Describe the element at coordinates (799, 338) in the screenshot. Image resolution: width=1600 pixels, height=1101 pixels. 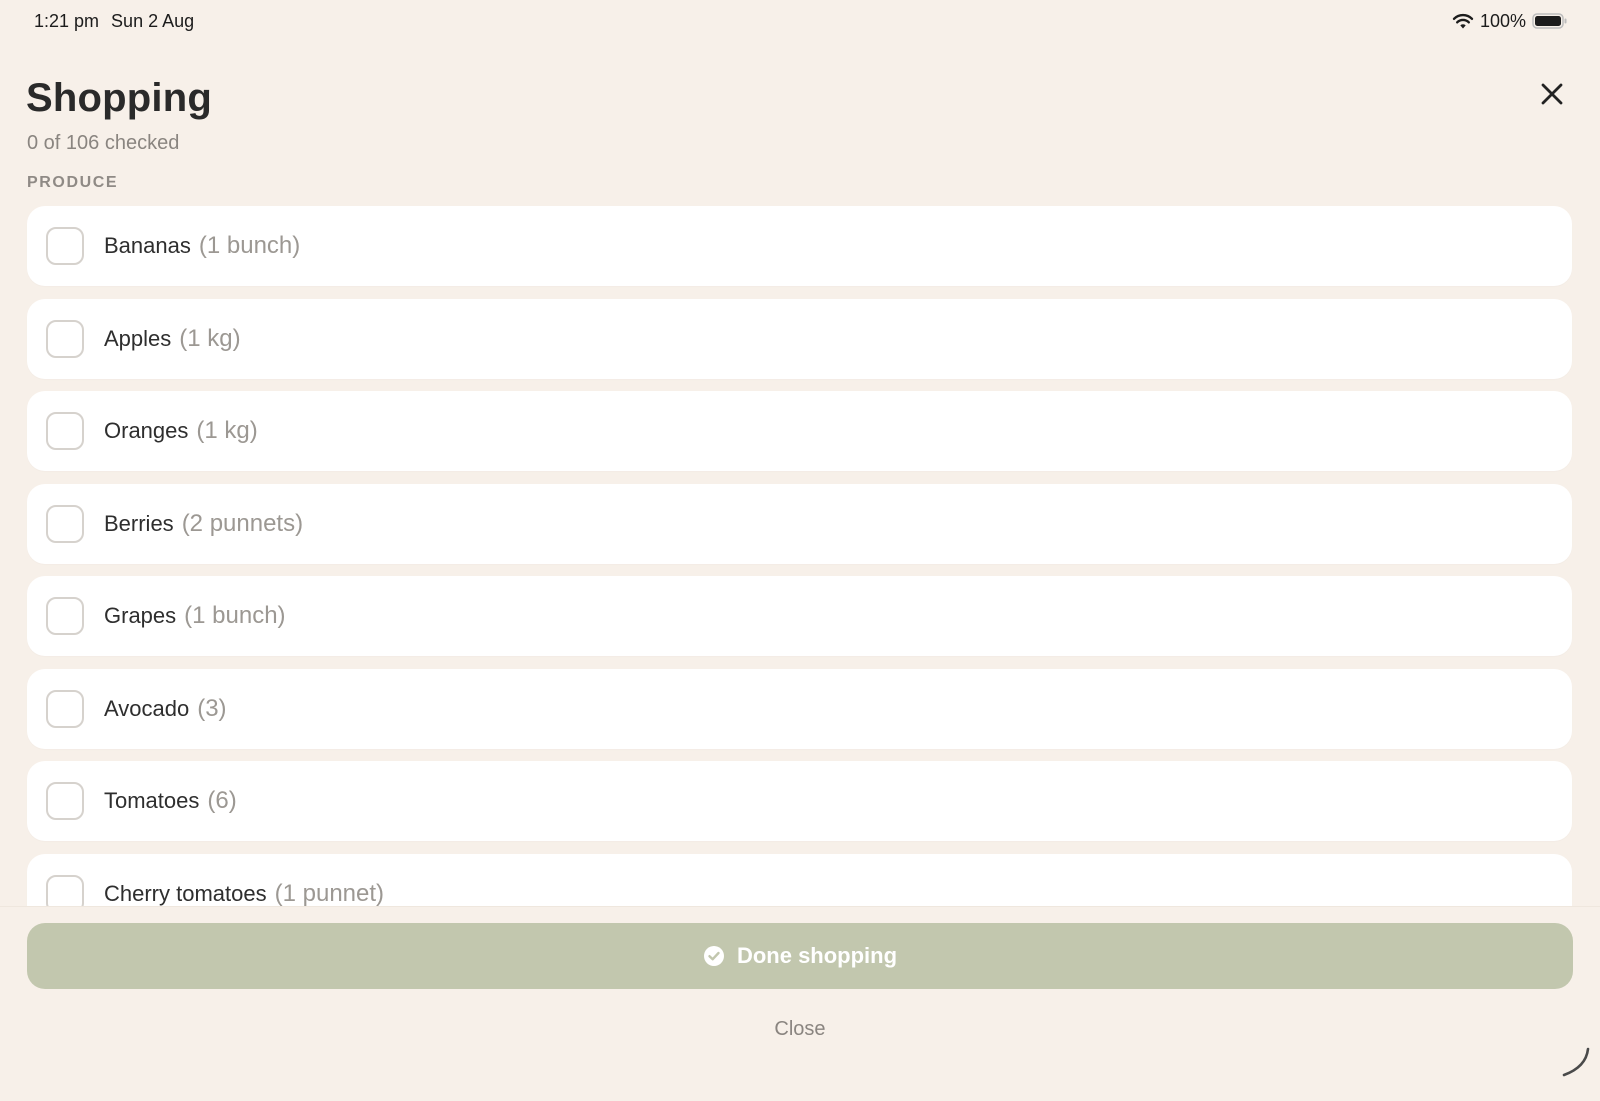
I see `list-item: Apples (1 kg)` at that location.